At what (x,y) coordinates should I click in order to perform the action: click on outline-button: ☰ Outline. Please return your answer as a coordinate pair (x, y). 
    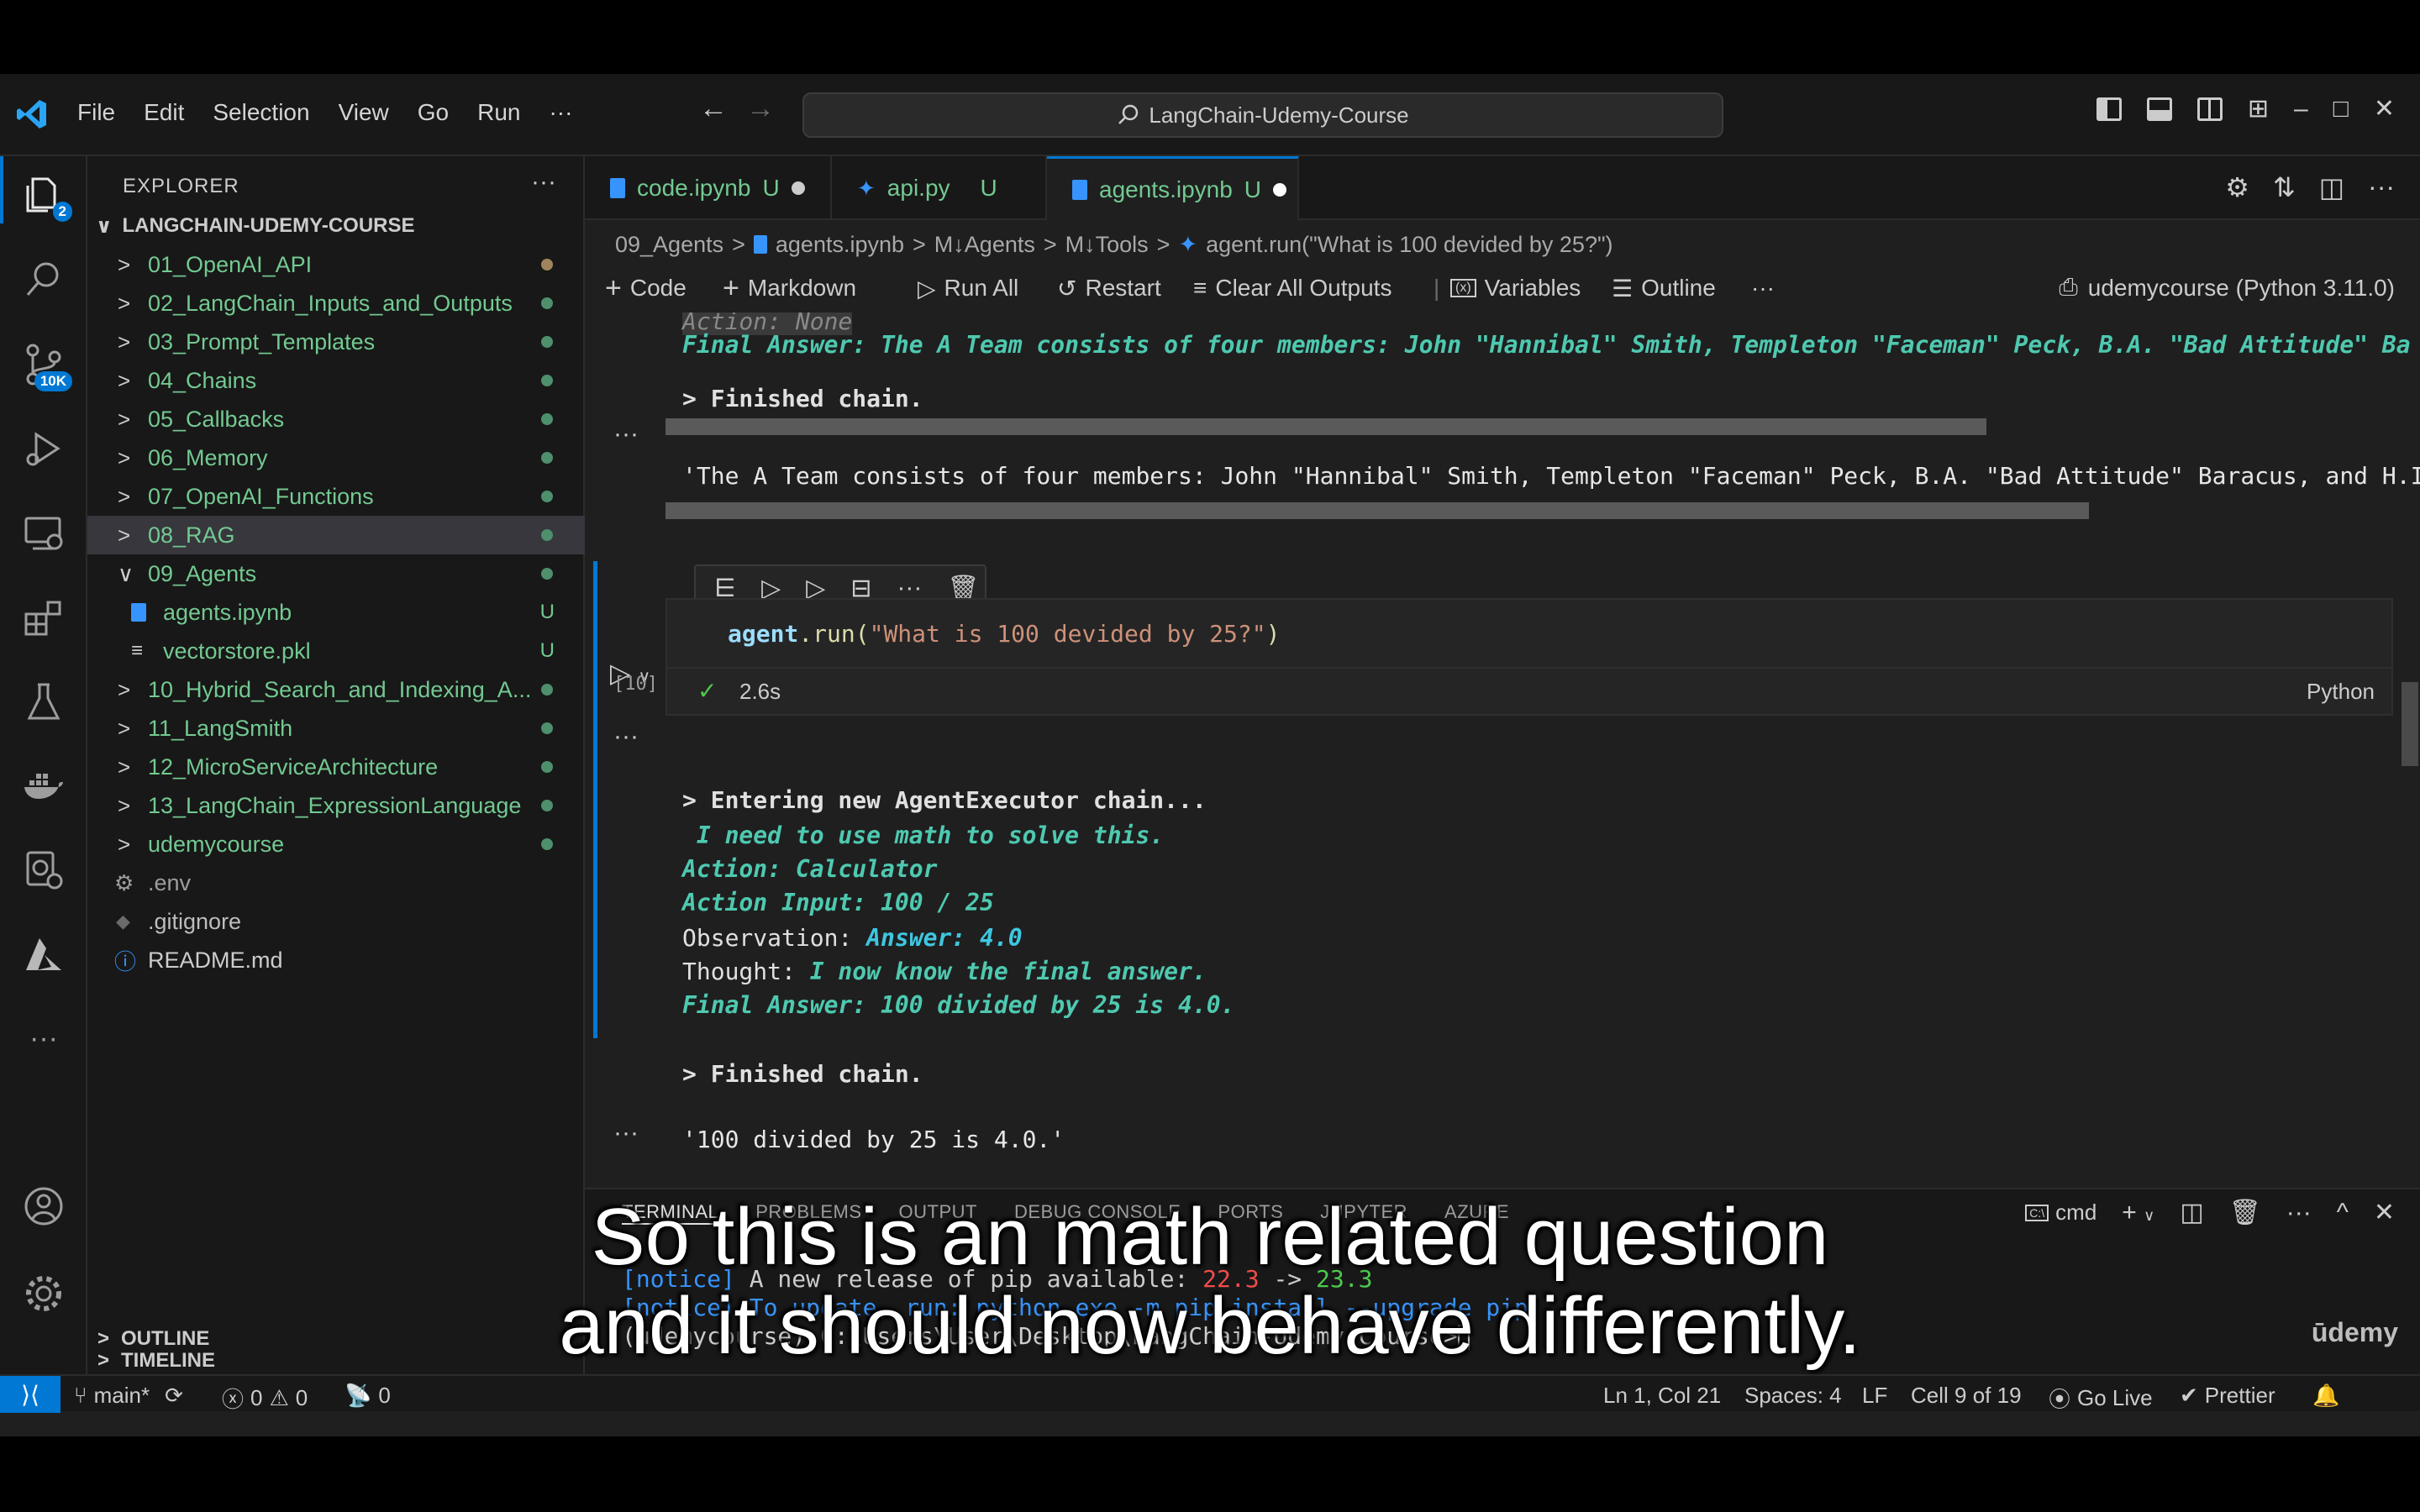
    Looking at the image, I should click on (1664, 288).